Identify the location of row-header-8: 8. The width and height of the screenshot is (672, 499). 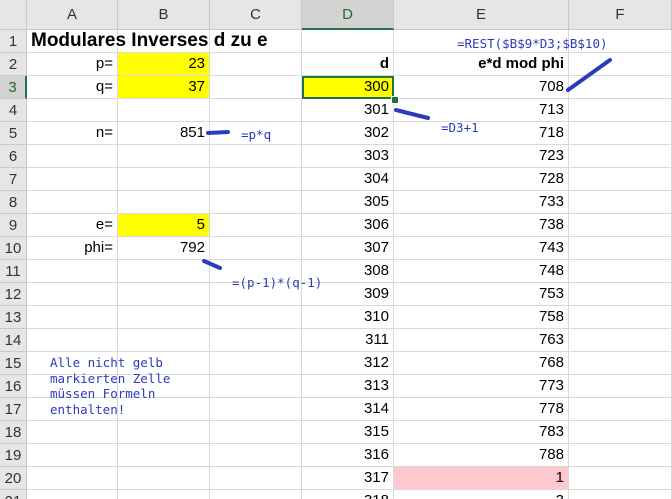
(13, 202).